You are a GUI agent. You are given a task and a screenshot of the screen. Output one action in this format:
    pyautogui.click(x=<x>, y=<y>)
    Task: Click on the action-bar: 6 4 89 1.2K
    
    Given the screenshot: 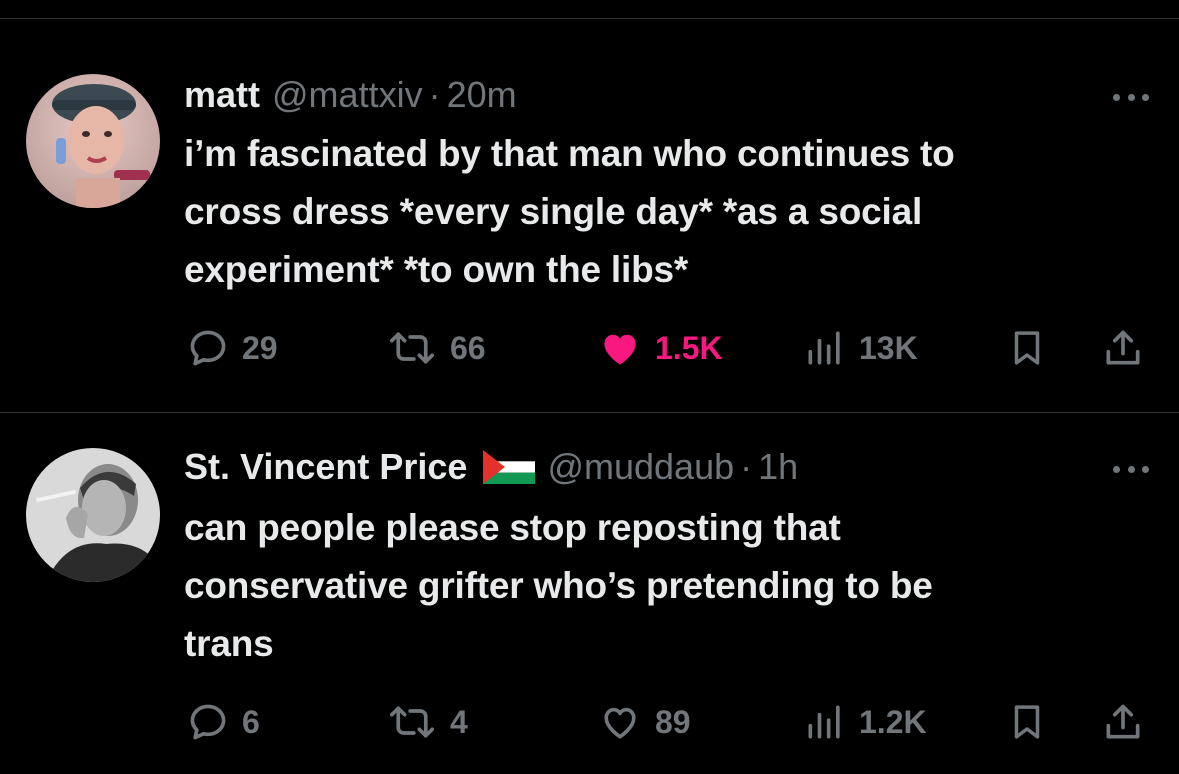 What is the action you would take?
    pyautogui.click(x=589, y=722)
    